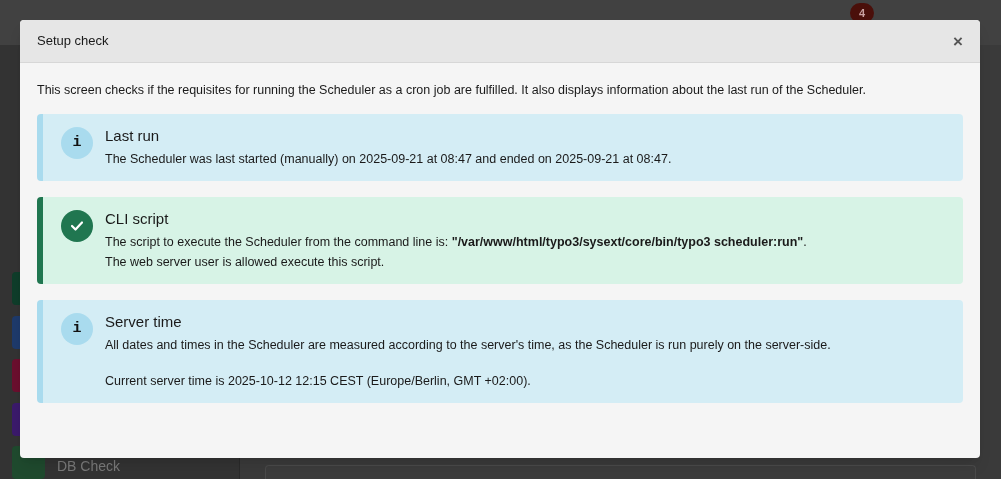 This screenshot has height=479, width=1001. I want to click on callout-text: All dates and times in the Scheduler are measured according to the server's time, as the Scheduler is run purely on the server-side., so click(468, 345).